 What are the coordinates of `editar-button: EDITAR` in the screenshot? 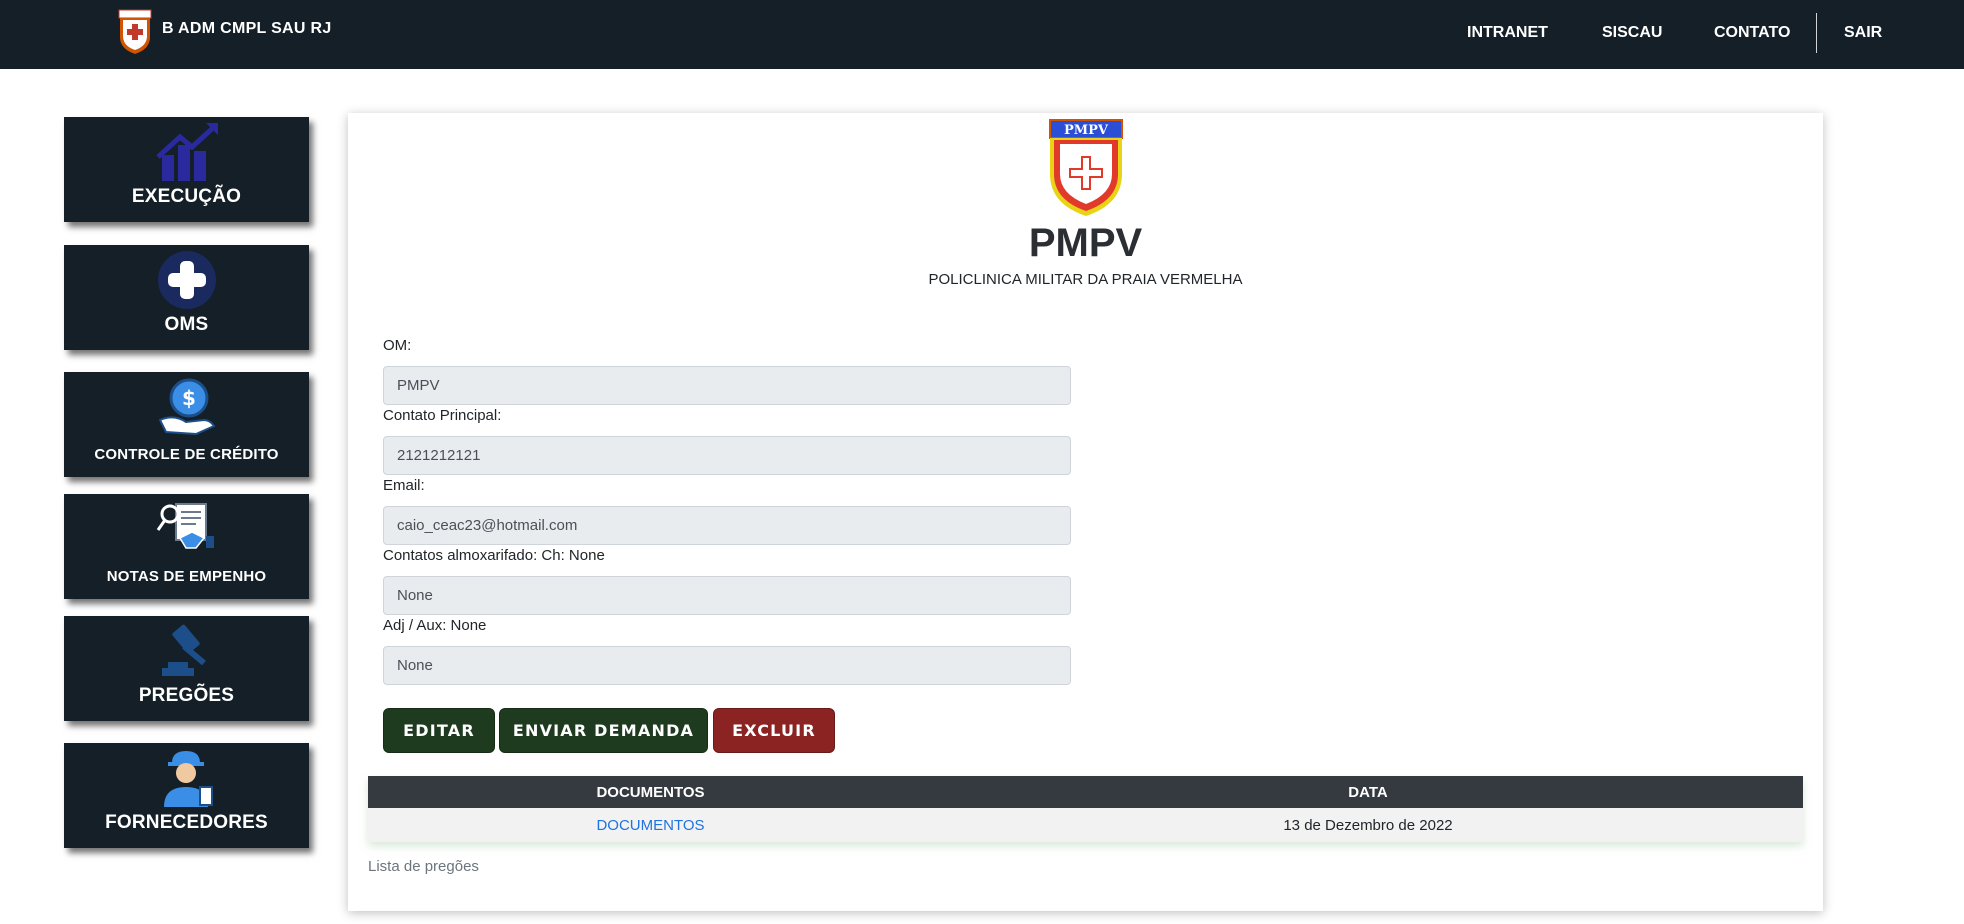 It's located at (439, 730).